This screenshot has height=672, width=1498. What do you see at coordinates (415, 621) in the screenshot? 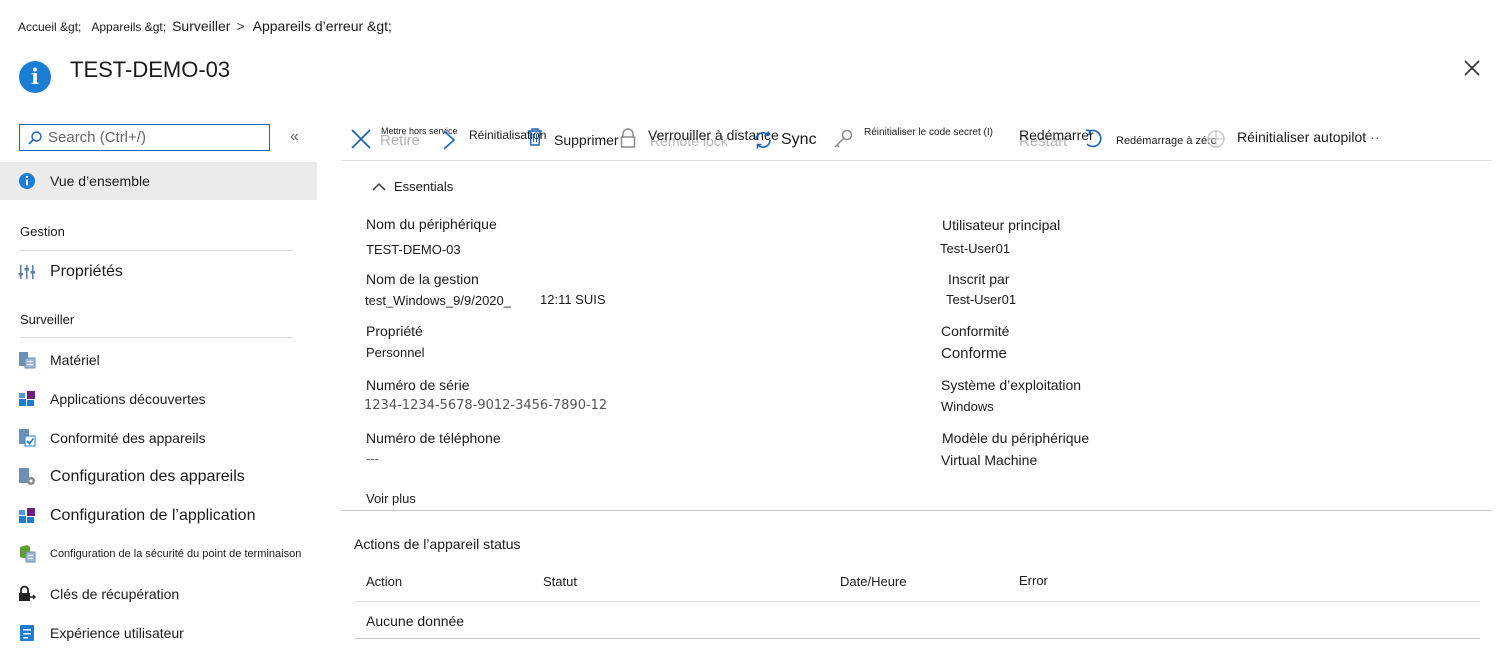
I see `empty-state-text: Aucune donnée` at bounding box center [415, 621].